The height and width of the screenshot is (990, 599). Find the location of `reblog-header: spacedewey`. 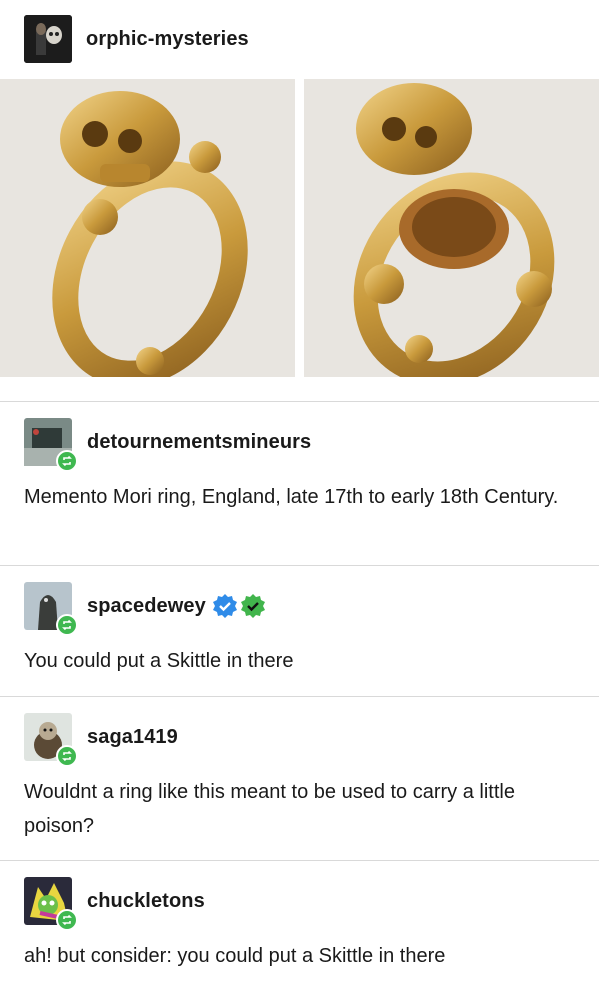

reblog-header: spacedewey is located at coordinates (299, 609).